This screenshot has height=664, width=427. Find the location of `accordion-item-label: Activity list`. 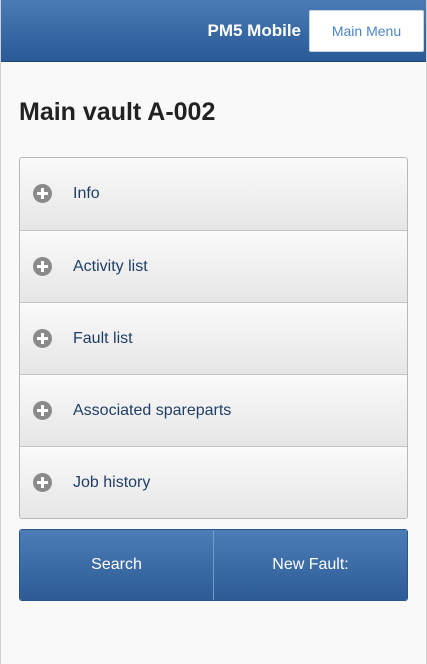

accordion-item-label: Activity list is located at coordinates (110, 266).